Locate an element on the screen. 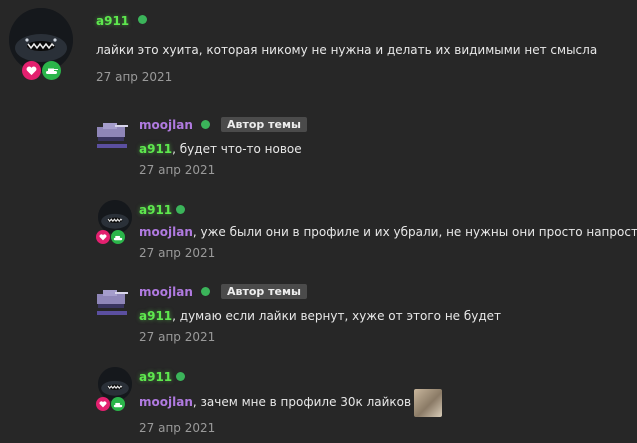 This screenshot has width=637, height=443. emoji-image is located at coordinates (428, 402).